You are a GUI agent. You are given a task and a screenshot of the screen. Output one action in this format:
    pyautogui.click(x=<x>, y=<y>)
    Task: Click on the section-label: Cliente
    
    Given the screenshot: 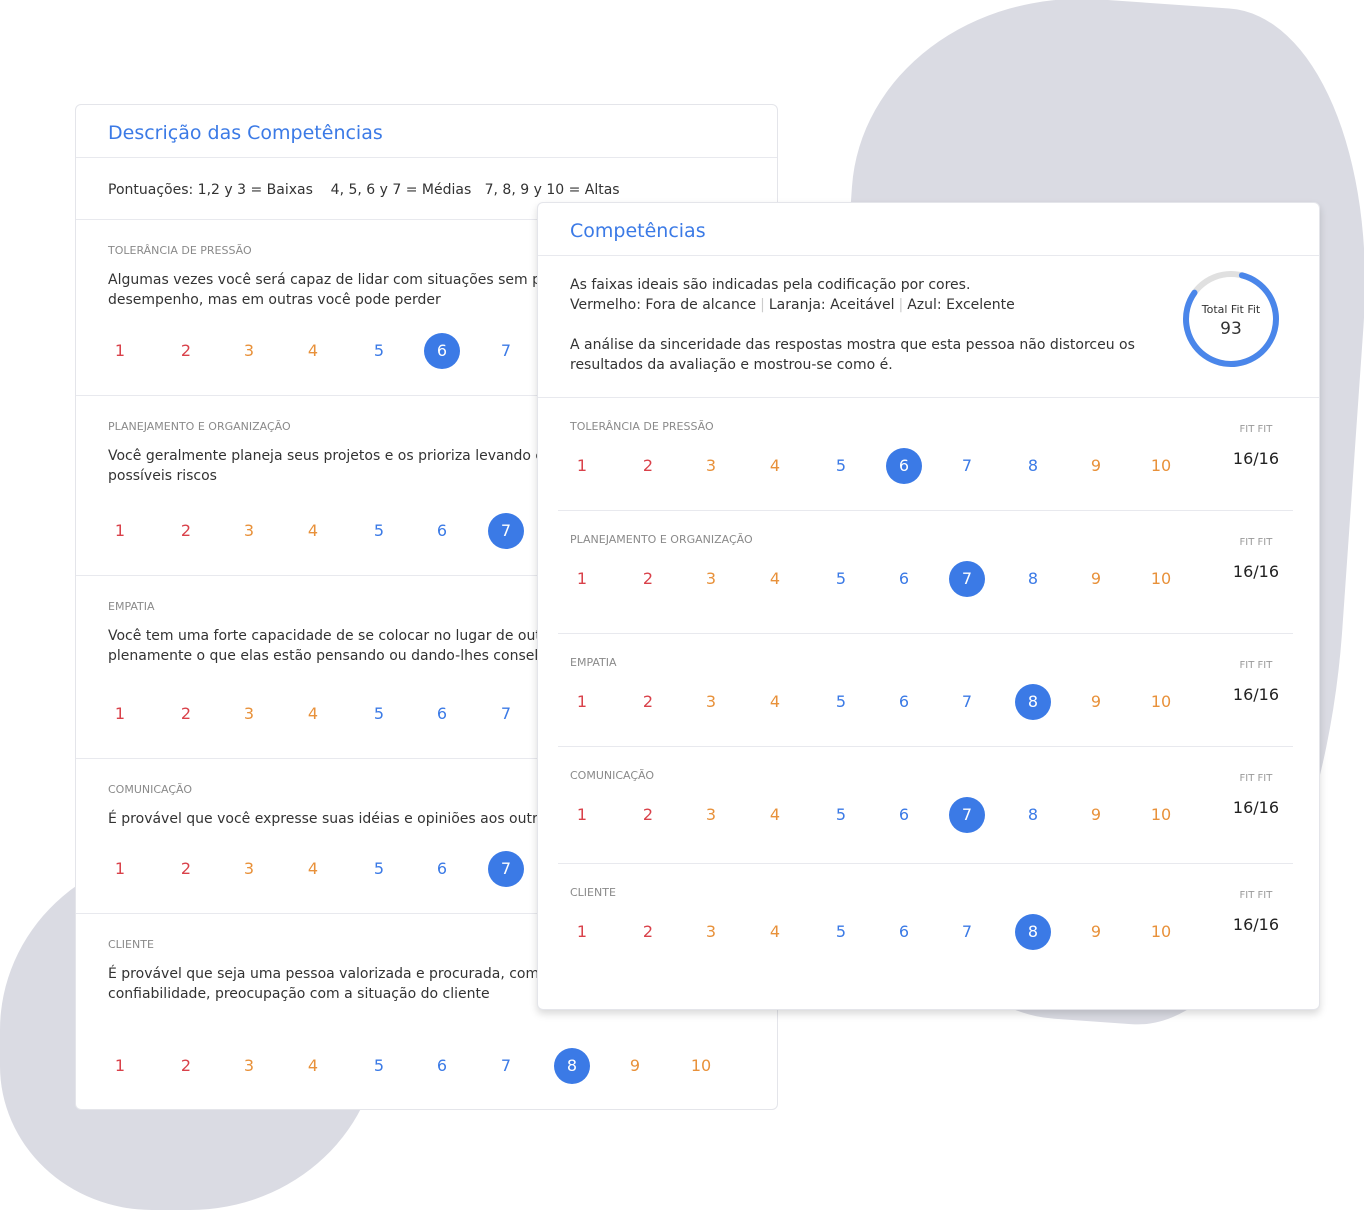 What is the action you would take?
    pyautogui.click(x=131, y=944)
    